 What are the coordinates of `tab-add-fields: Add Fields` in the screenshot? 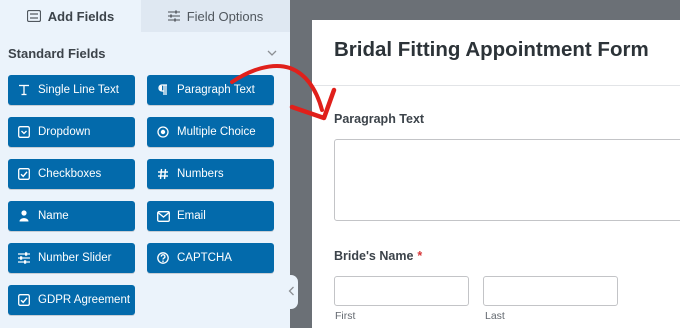 It's located at (70, 16).